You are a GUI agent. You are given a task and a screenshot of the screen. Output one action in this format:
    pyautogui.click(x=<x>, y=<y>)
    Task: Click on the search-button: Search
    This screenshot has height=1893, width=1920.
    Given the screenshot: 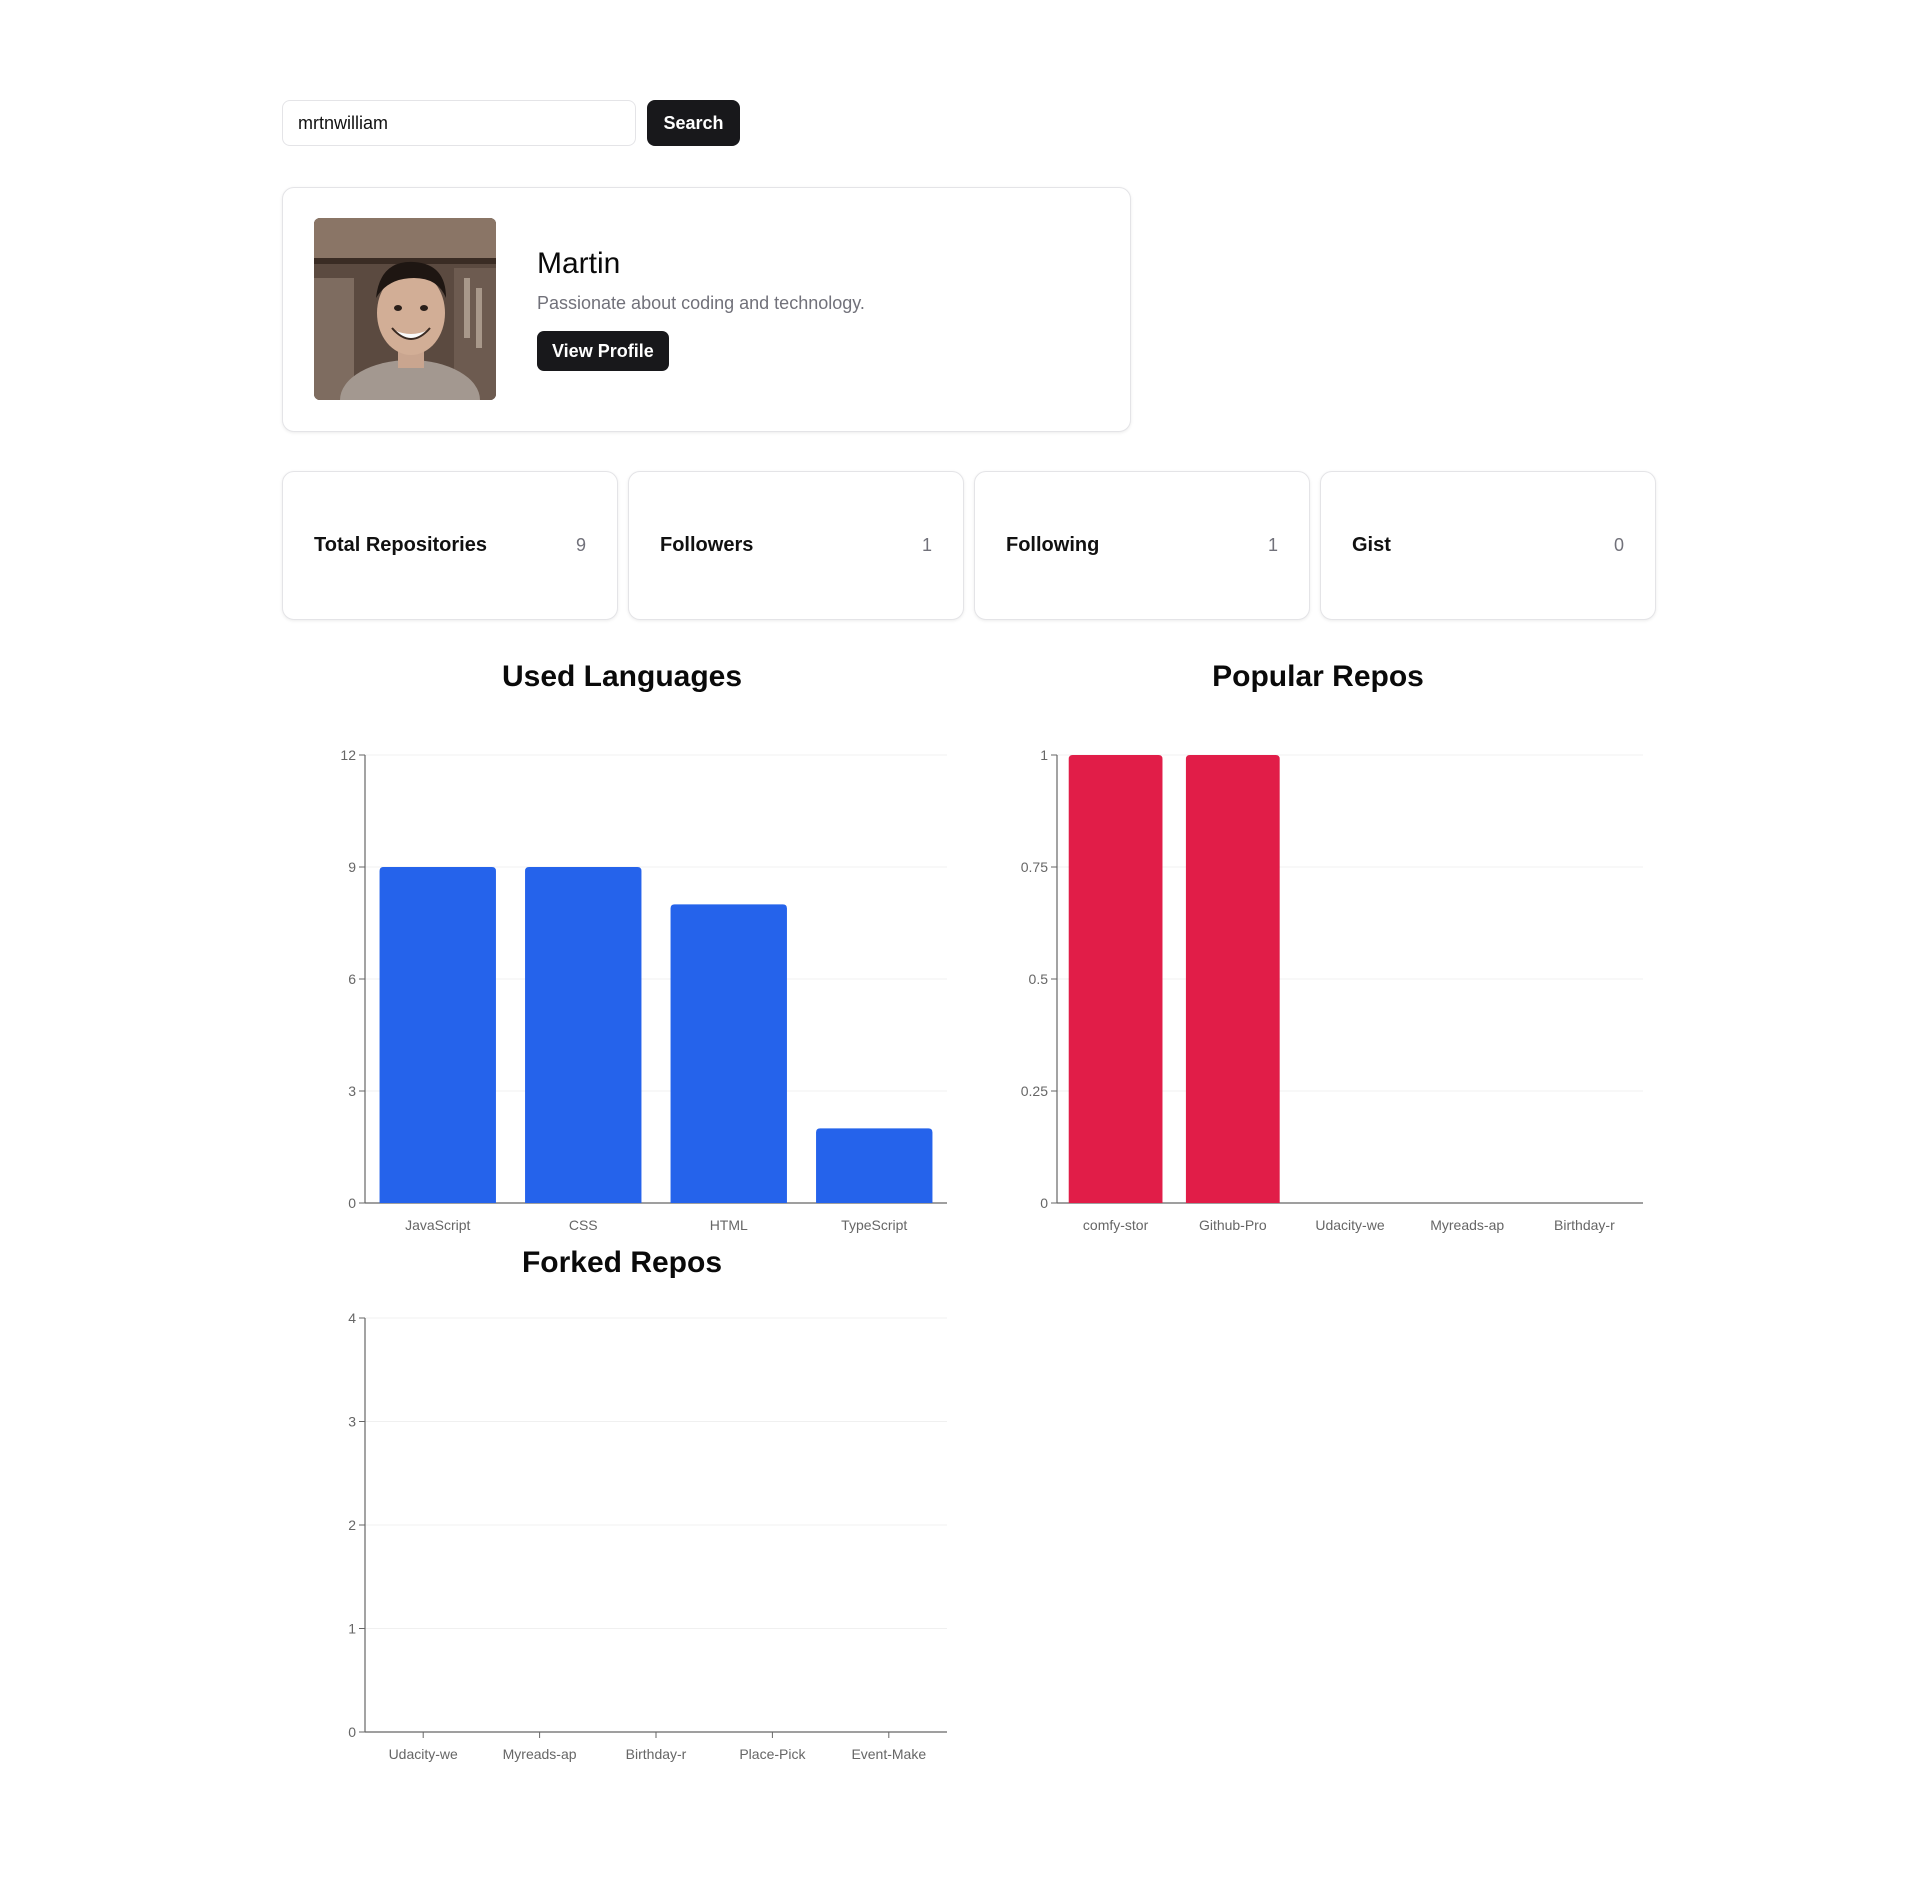 What is the action you would take?
    pyautogui.click(x=693, y=123)
    